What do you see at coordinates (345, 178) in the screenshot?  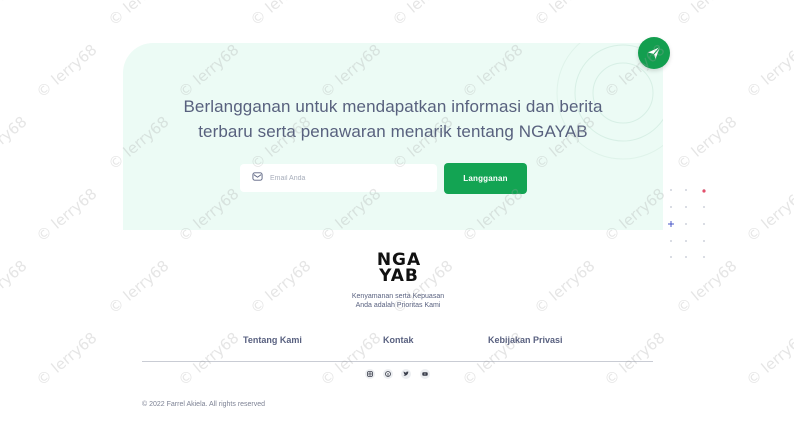 I see `email-input` at bounding box center [345, 178].